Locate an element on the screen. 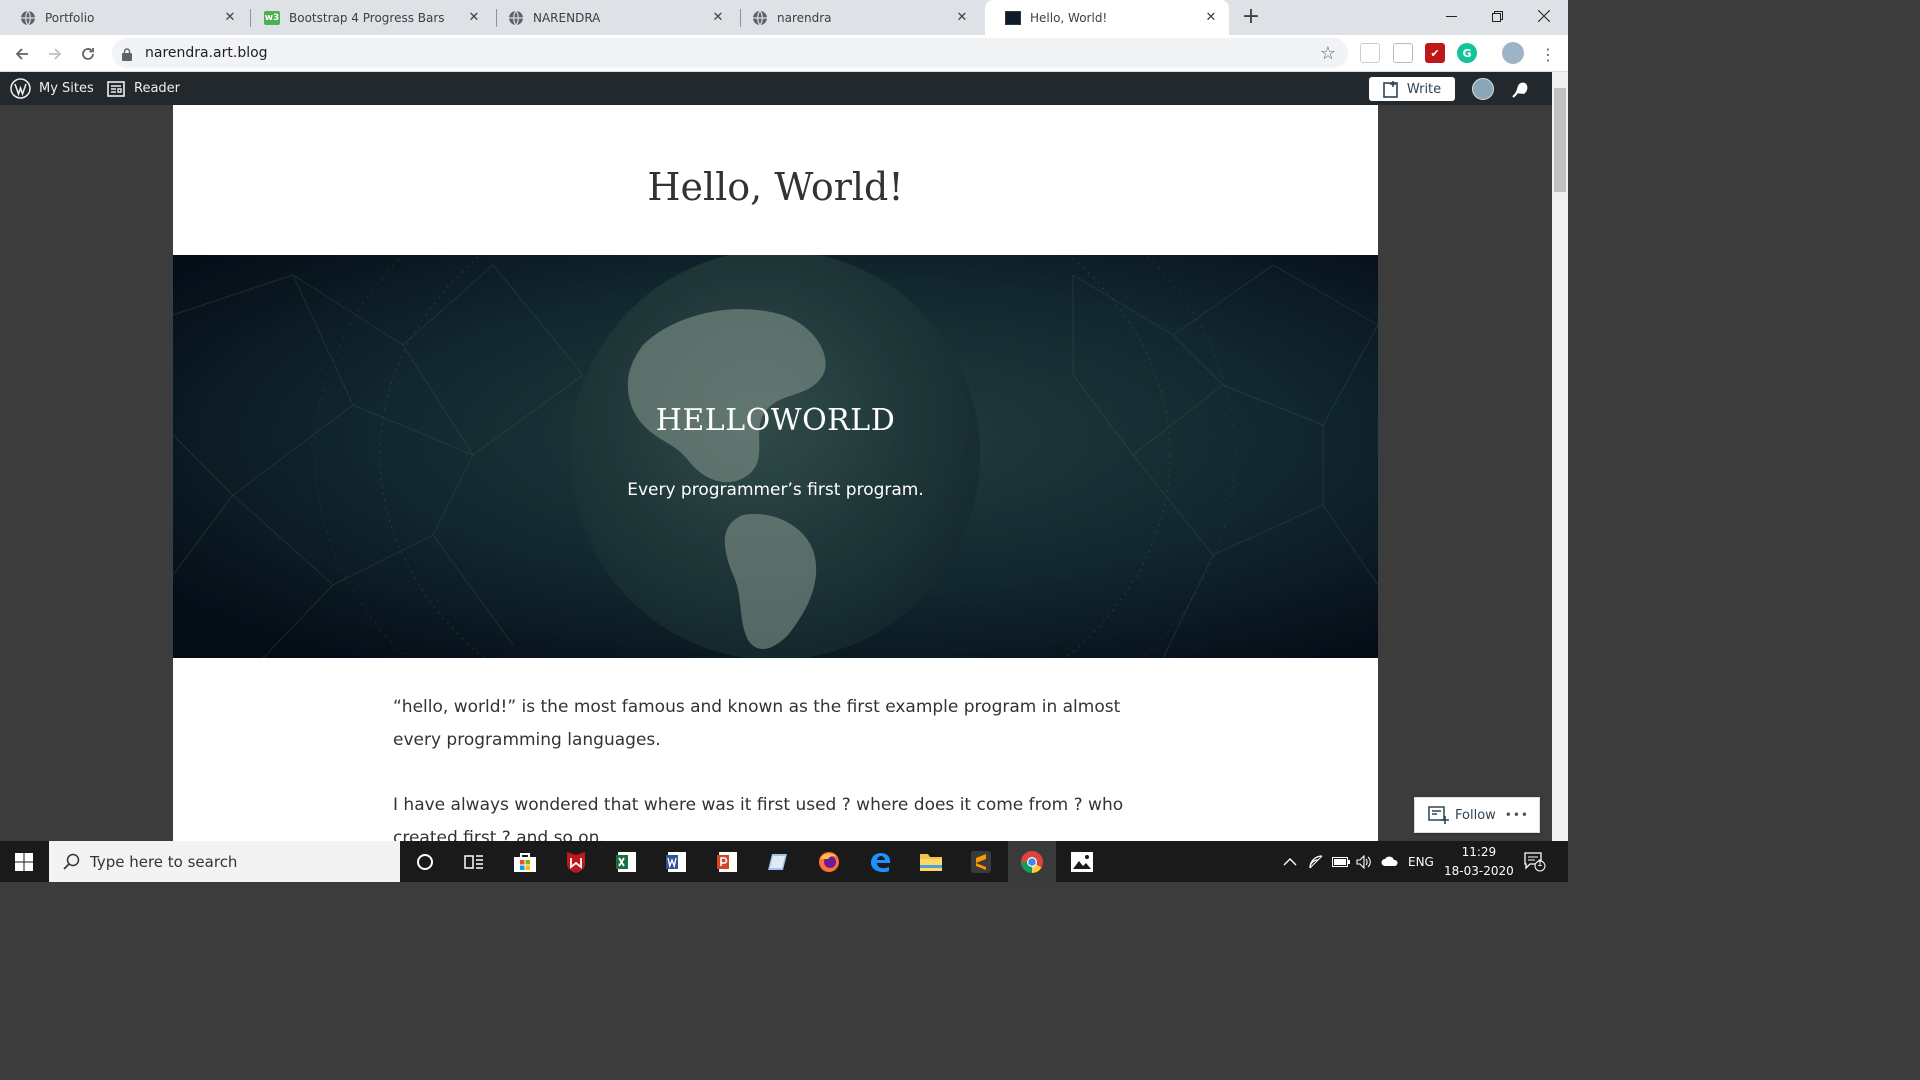 The width and height of the screenshot is (1920, 1080). site-thumbnail-icon is located at coordinates (1013, 18).